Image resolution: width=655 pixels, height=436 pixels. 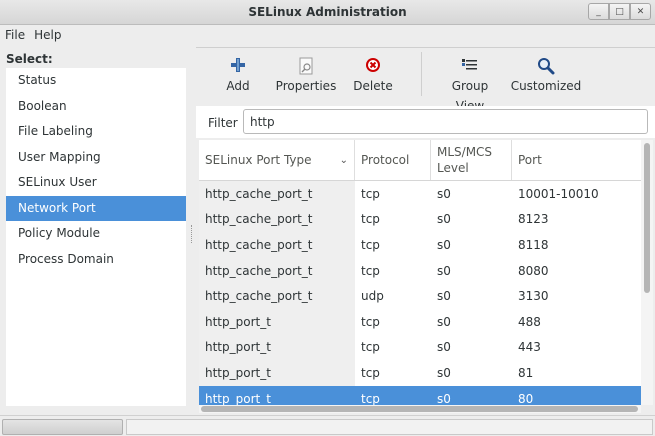 What do you see at coordinates (420, 245) in the screenshot?
I see `table-row: http_cache_port_t tcp s0 8118` at bounding box center [420, 245].